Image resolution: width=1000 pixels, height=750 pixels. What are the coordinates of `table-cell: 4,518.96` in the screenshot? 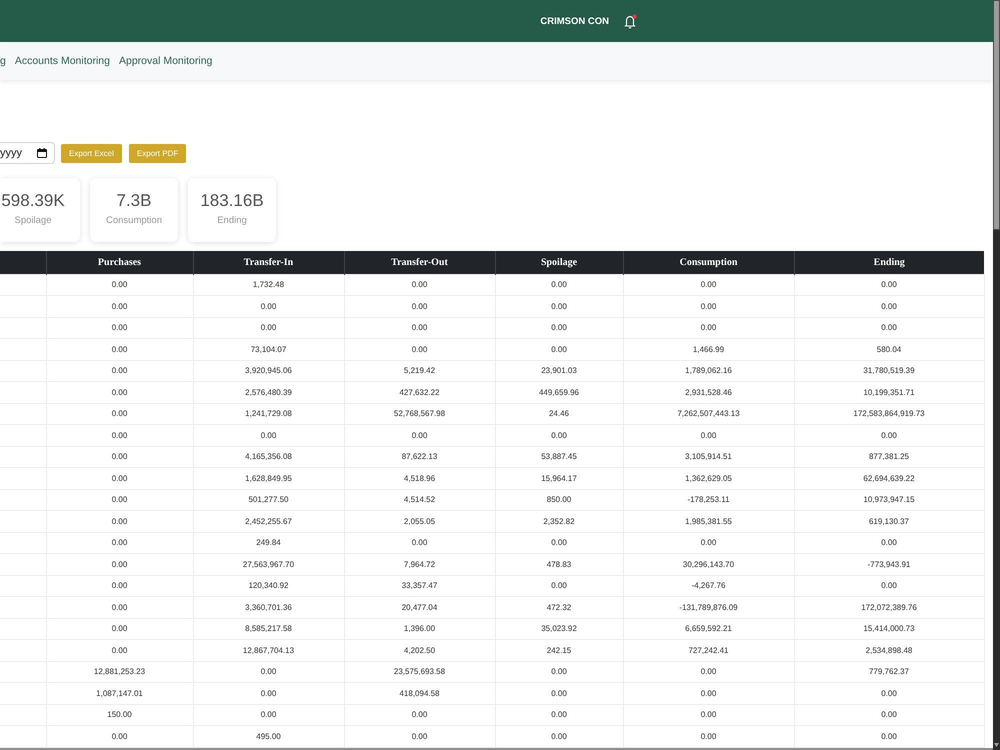 It's located at (419, 478).